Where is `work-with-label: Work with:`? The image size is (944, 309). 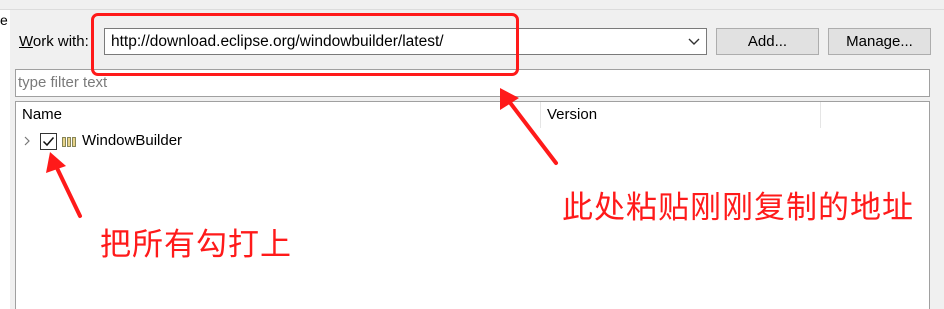 work-with-label: Work with: is located at coordinates (54, 41).